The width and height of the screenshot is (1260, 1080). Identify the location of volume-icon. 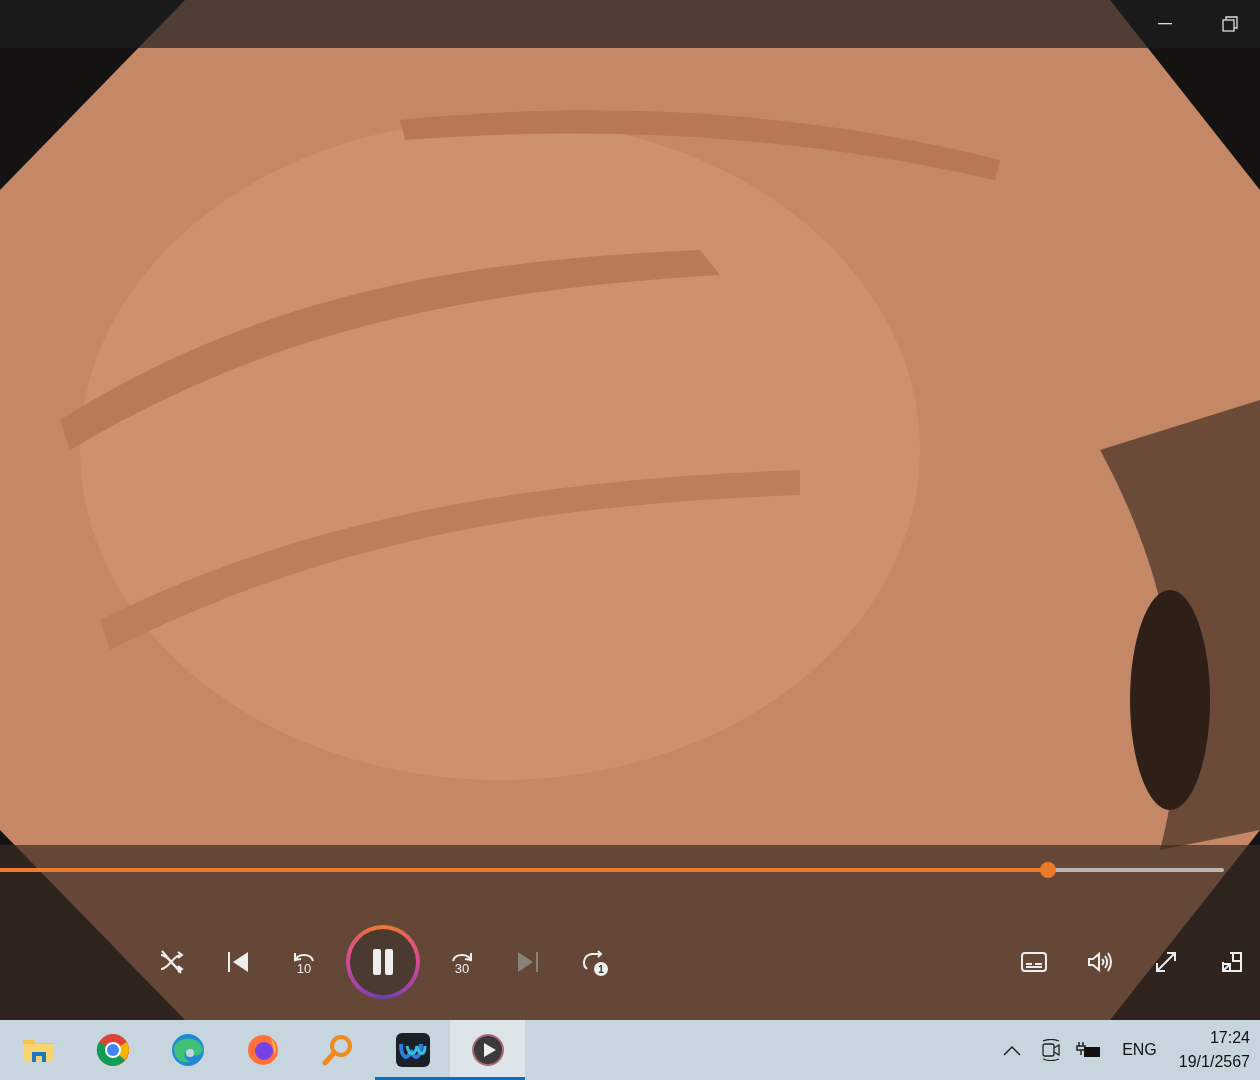
(1100, 962).